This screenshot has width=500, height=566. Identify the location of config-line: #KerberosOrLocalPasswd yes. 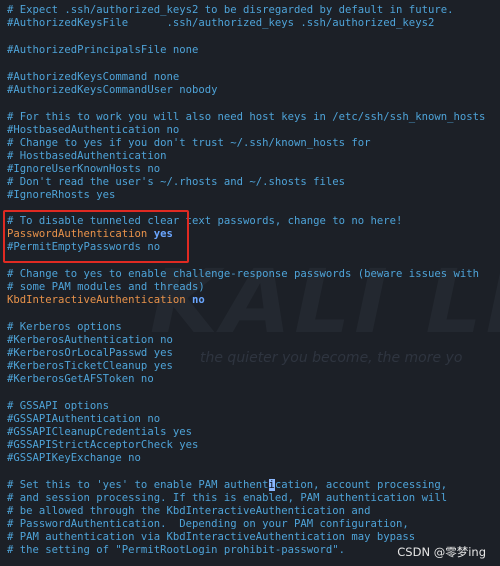
(90, 353).